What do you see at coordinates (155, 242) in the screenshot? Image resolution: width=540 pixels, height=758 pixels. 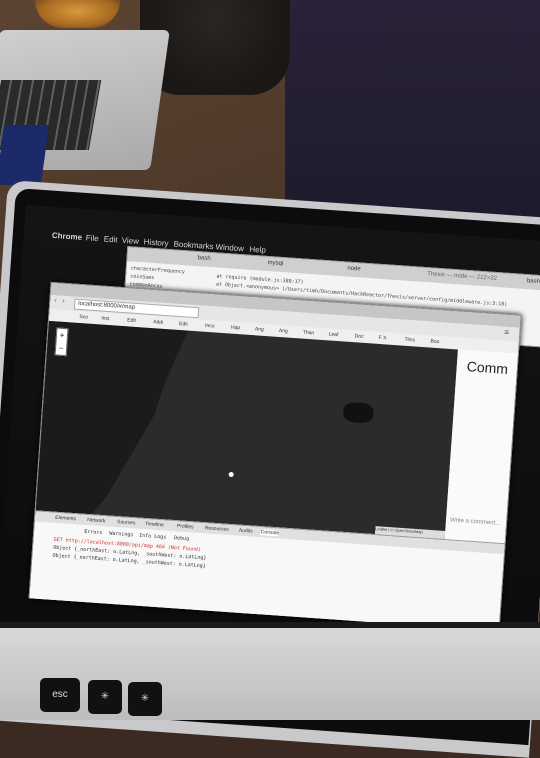 I see `menu-history: History` at bounding box center [155, 242].